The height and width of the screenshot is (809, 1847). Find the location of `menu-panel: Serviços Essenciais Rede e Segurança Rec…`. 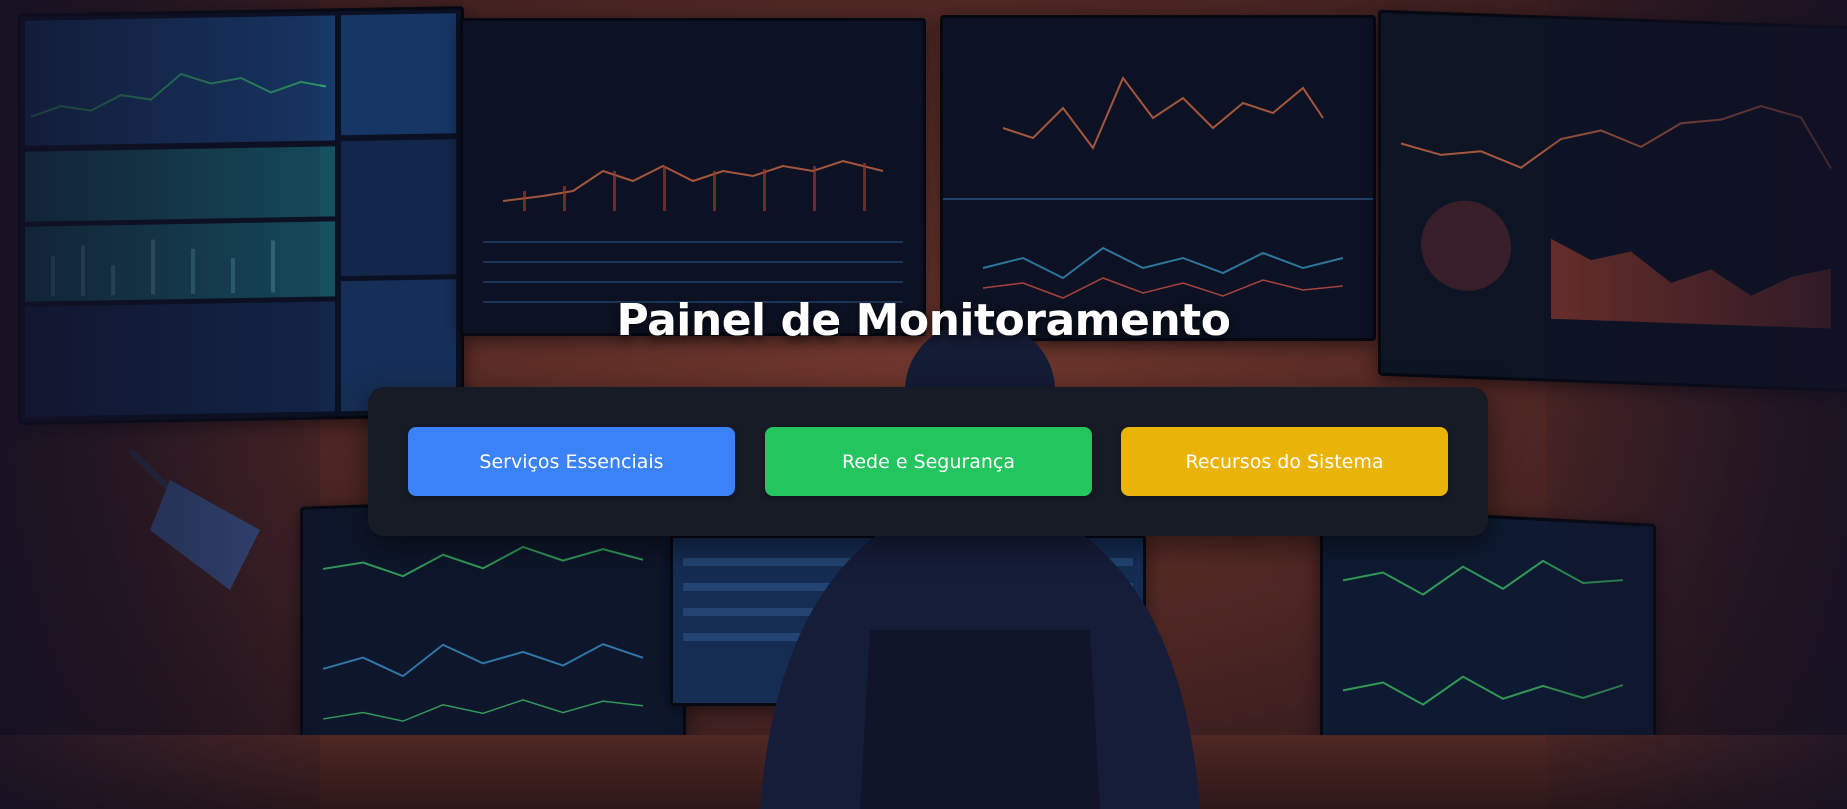

menu-panel: Serviços Essenciais Rede e Segurança Rec… is located at coordinates (928, 461).